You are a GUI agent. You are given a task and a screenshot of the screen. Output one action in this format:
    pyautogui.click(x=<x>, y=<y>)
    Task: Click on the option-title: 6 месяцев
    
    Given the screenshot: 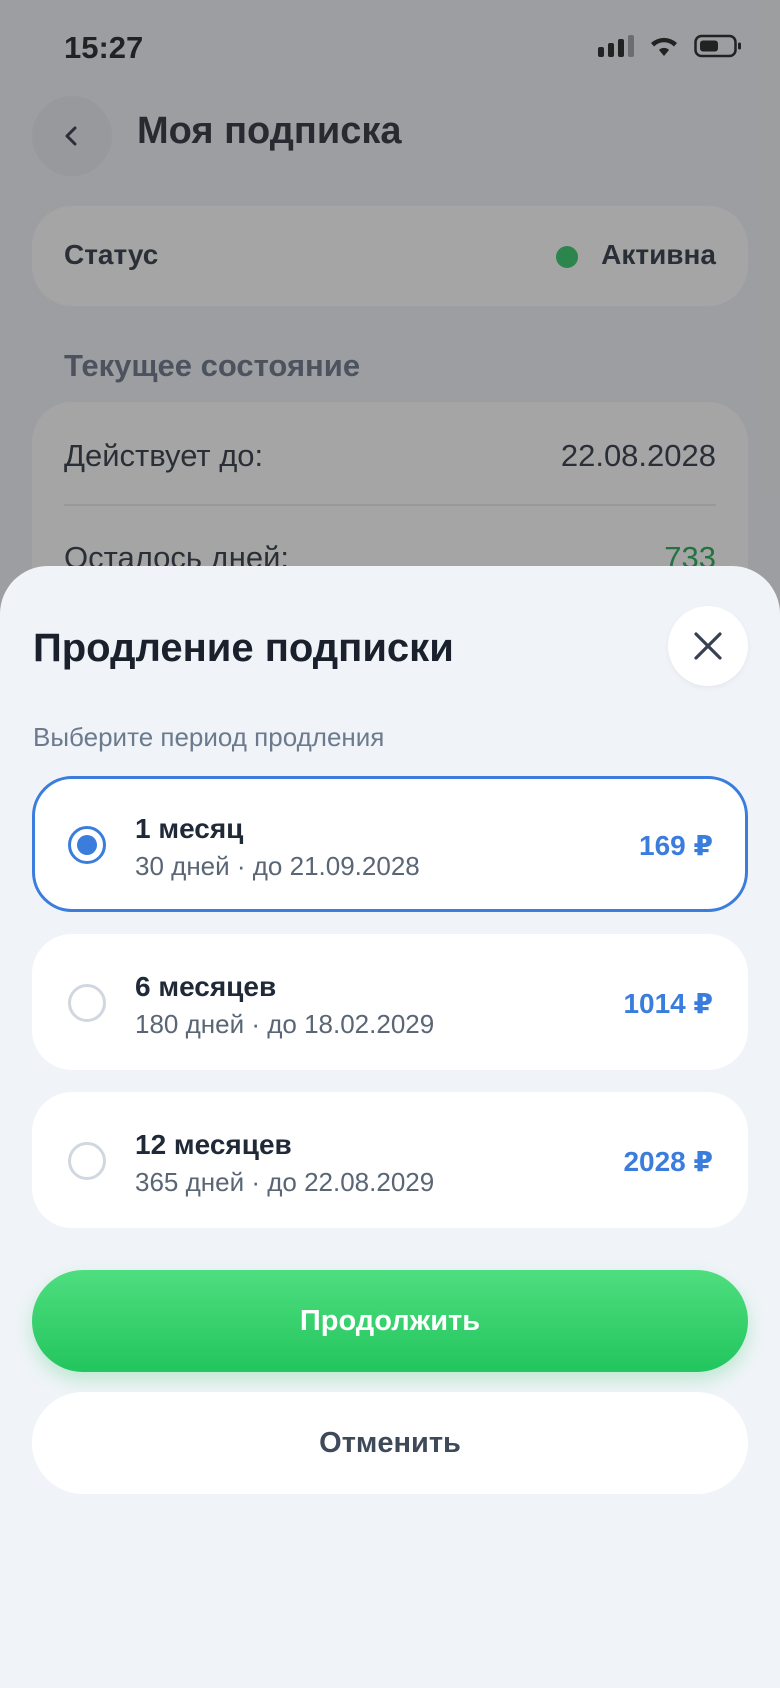 What is the action you would take?
    pyautogui.click(x=206, y=986)
    